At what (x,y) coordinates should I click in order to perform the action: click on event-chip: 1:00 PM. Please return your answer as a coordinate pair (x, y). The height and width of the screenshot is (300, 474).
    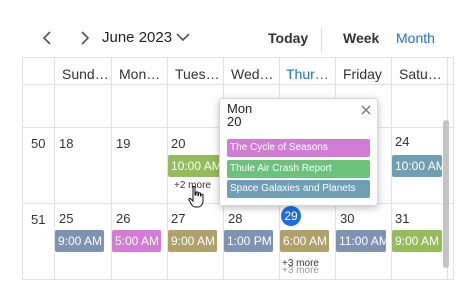
    Looking at the image, I should click on (248, 241).